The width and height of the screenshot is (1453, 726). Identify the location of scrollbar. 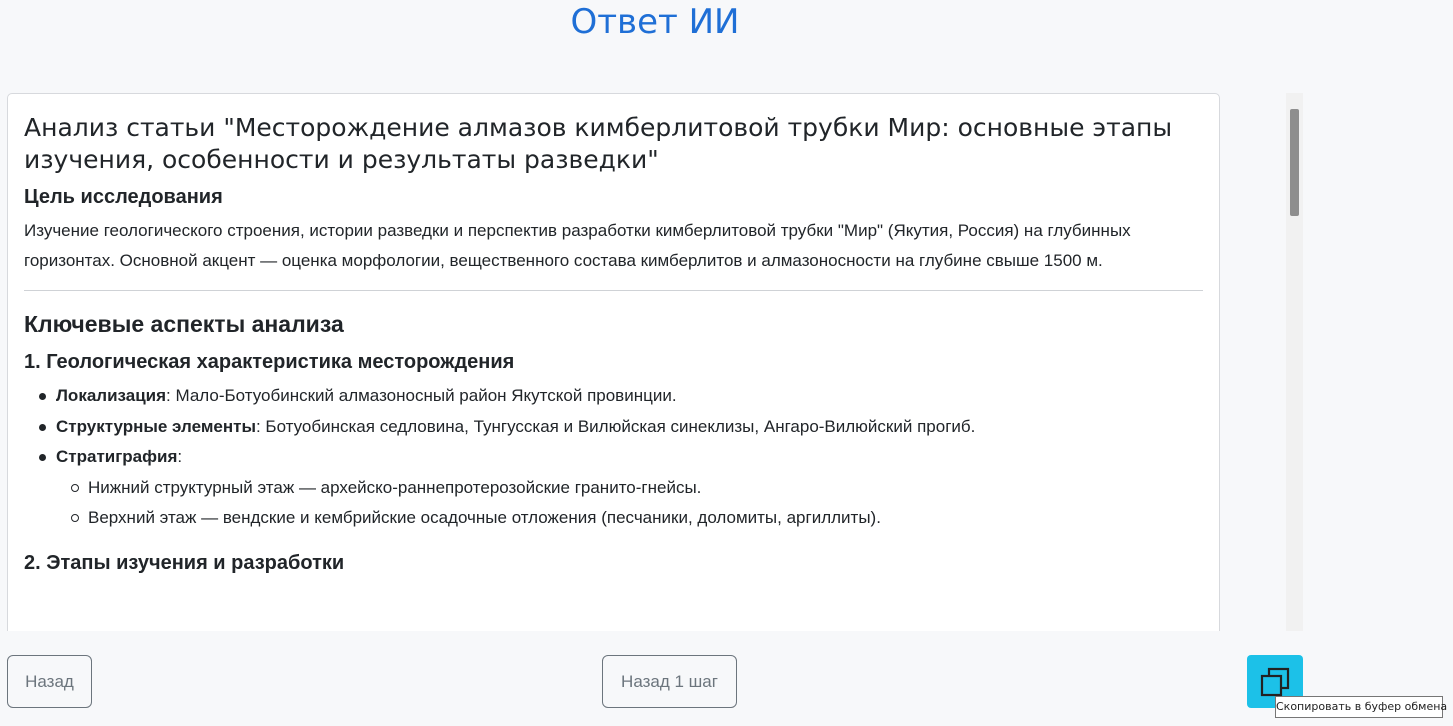
(1294, 362).